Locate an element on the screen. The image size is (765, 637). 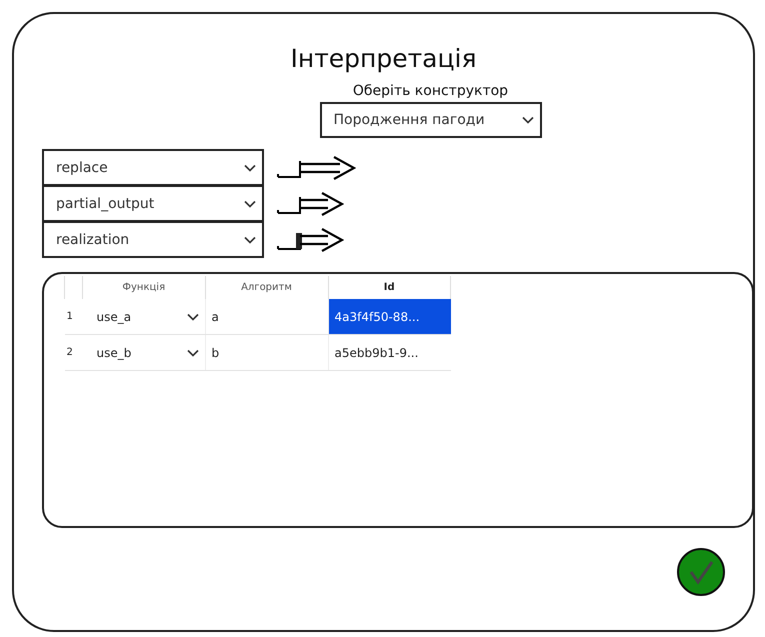
algorithm-cell: b is located at coordinates (266, 352).